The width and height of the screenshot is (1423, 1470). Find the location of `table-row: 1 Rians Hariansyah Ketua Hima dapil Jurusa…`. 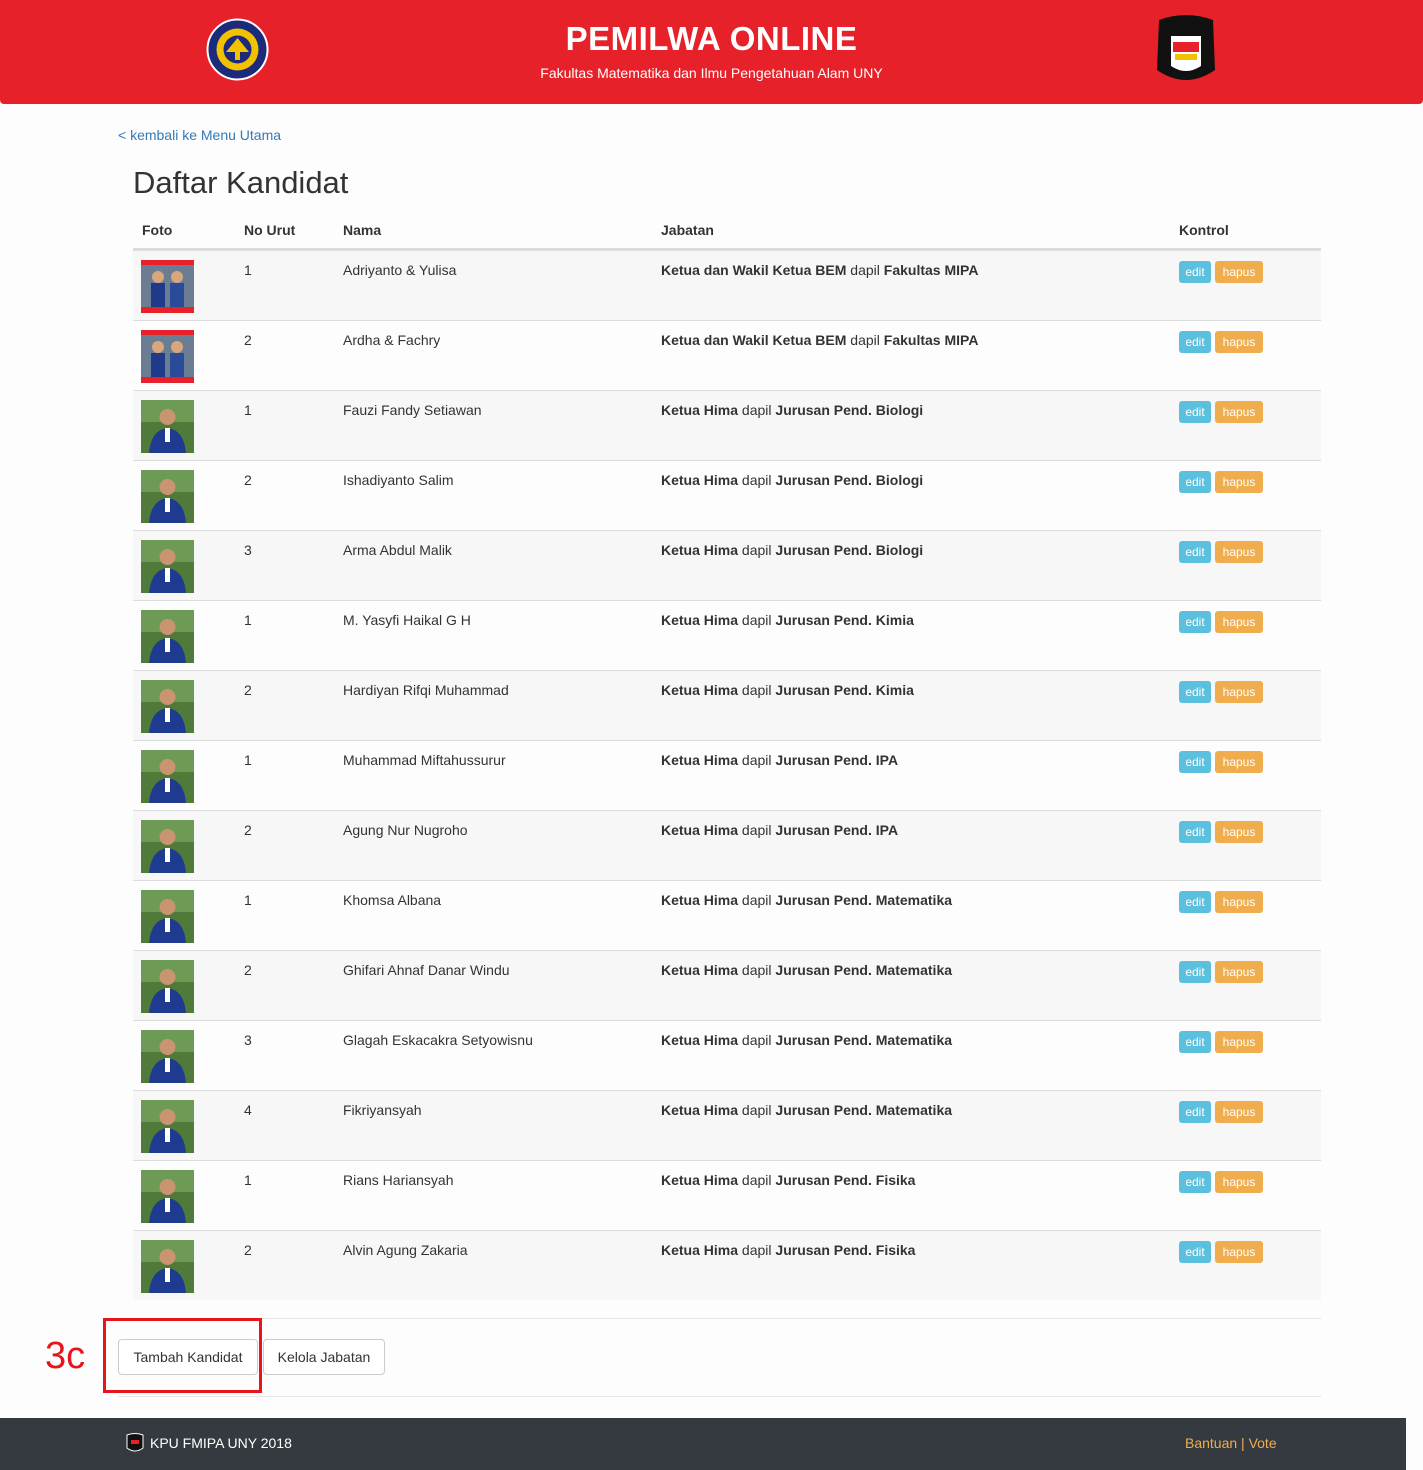

table-row: 1 Rians Hariansyah Ketua Hima dapil Jurusa… is located at coordinates (727, 1195).